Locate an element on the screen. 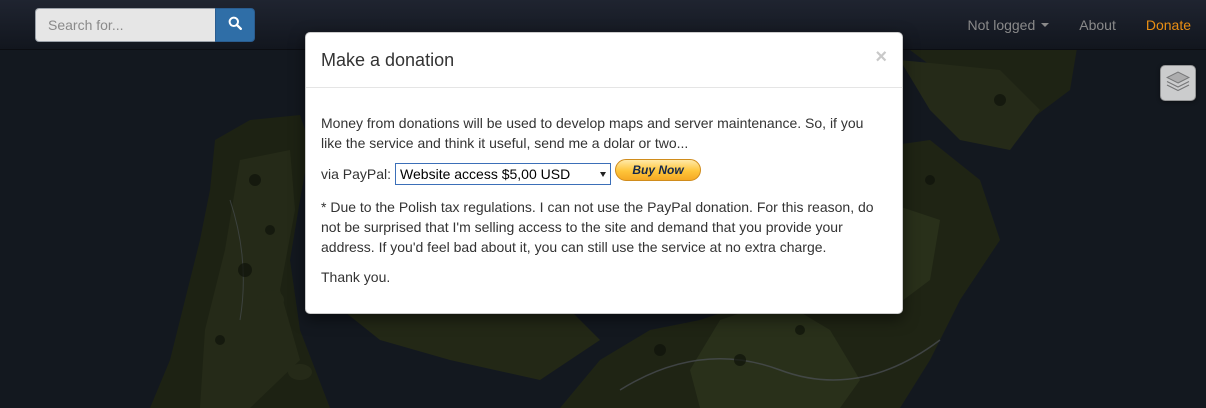  donation-option-select: Website access $5,00 USD is located at coordinates (503, 174).